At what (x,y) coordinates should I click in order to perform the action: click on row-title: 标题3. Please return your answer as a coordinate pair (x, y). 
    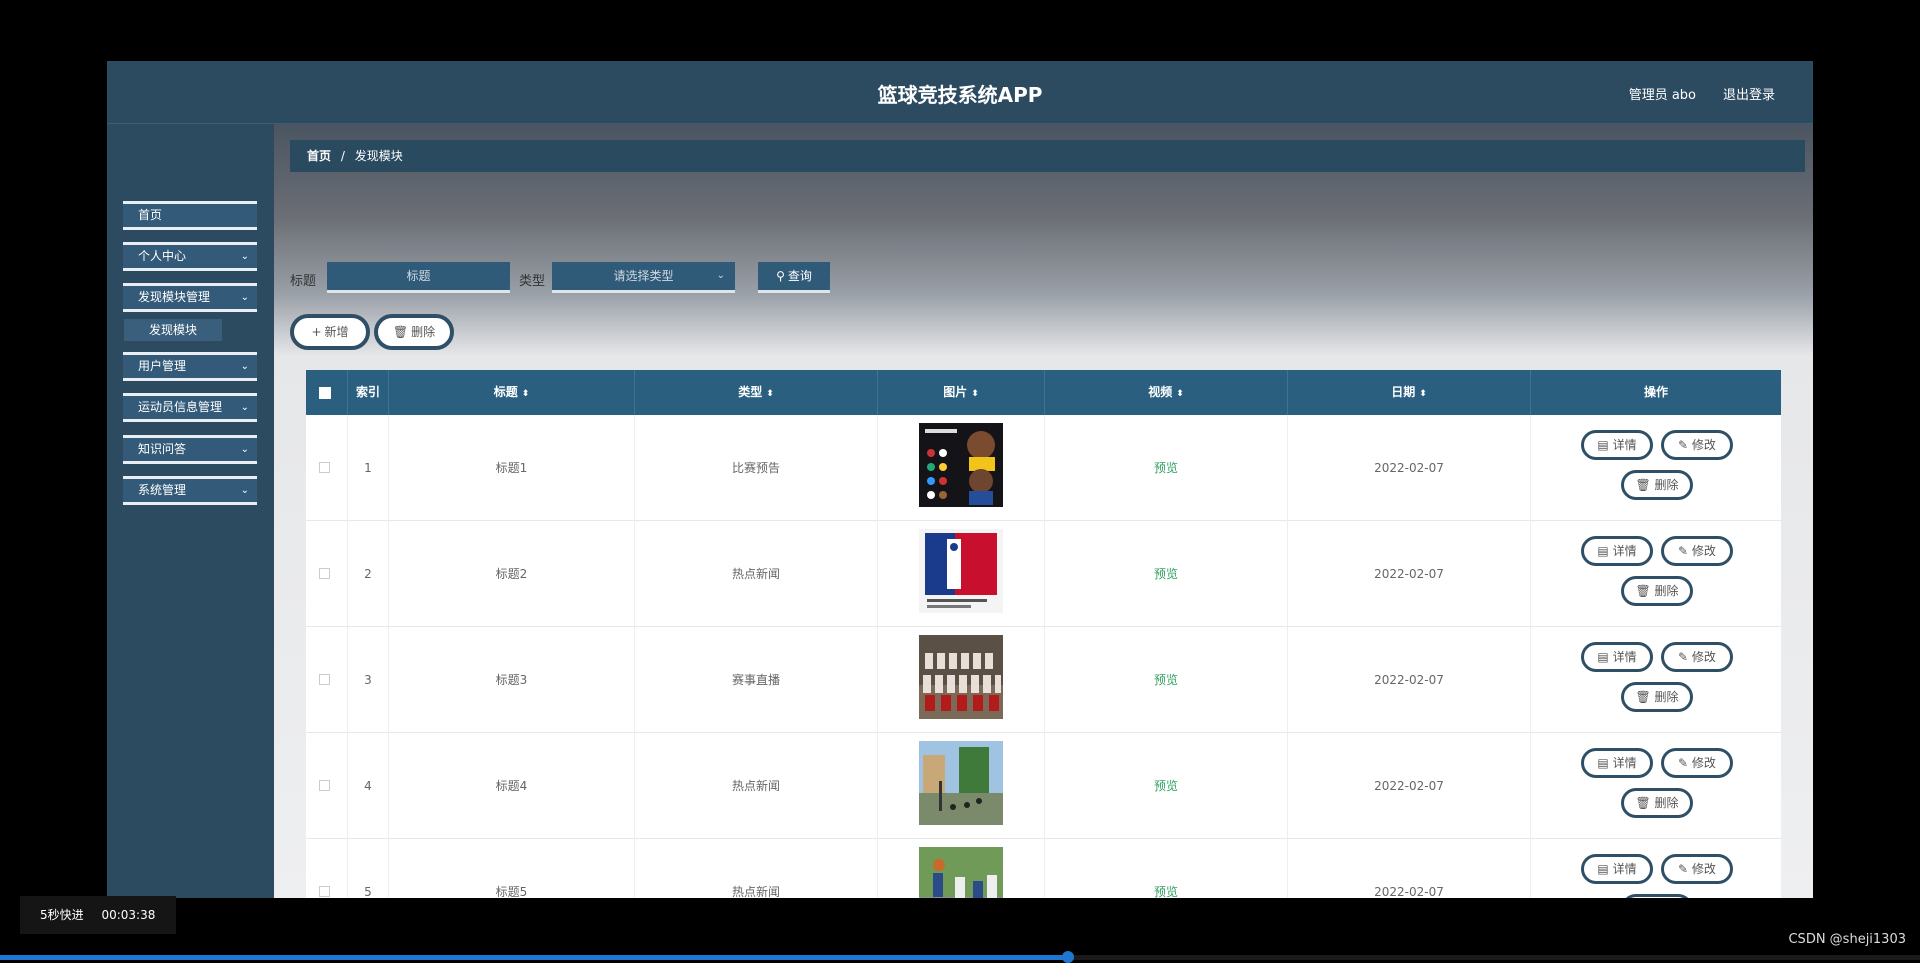
    Looking at the image, I should click on (512, 680).